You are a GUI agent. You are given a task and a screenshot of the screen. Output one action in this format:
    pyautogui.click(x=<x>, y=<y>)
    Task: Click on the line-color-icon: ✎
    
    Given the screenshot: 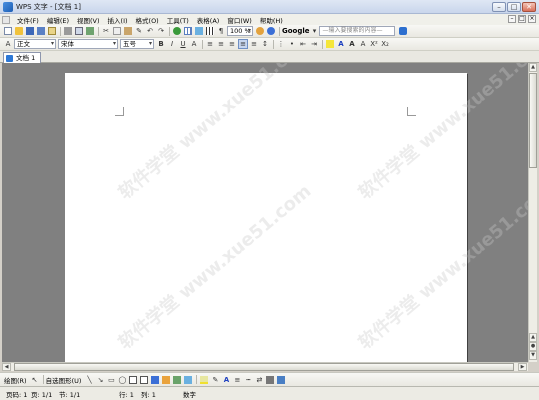 What is the action you would take?
    pyautogui.click(x=215, y=380)
    